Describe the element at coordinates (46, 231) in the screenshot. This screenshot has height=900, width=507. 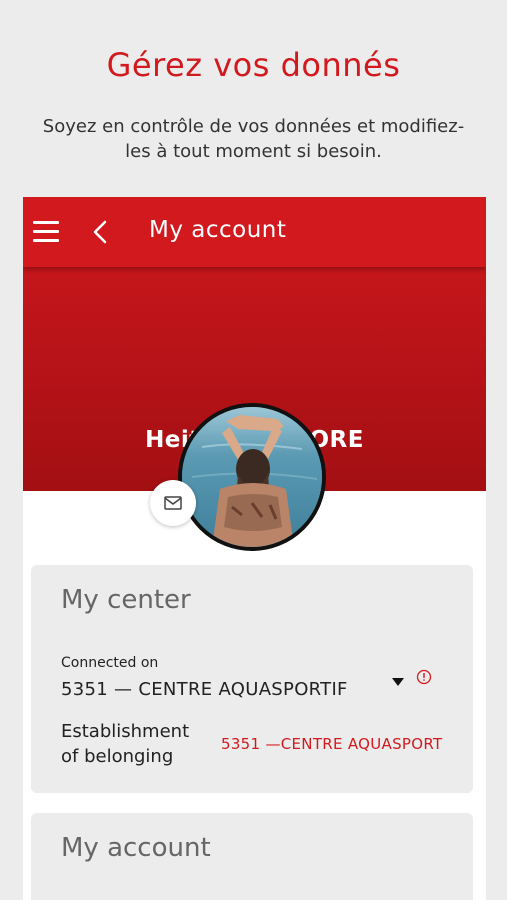
I see `hamburger-menu-icon` at that location.